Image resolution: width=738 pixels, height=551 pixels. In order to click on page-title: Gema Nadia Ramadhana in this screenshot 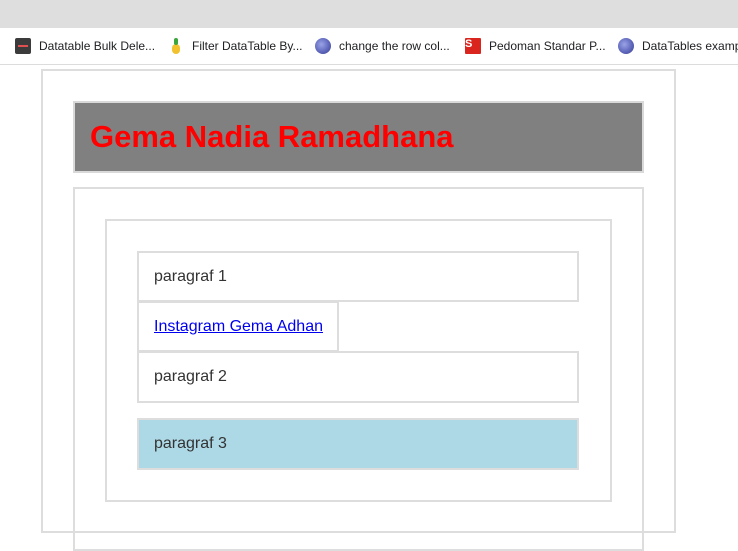, I will do `click(272, 136)`.